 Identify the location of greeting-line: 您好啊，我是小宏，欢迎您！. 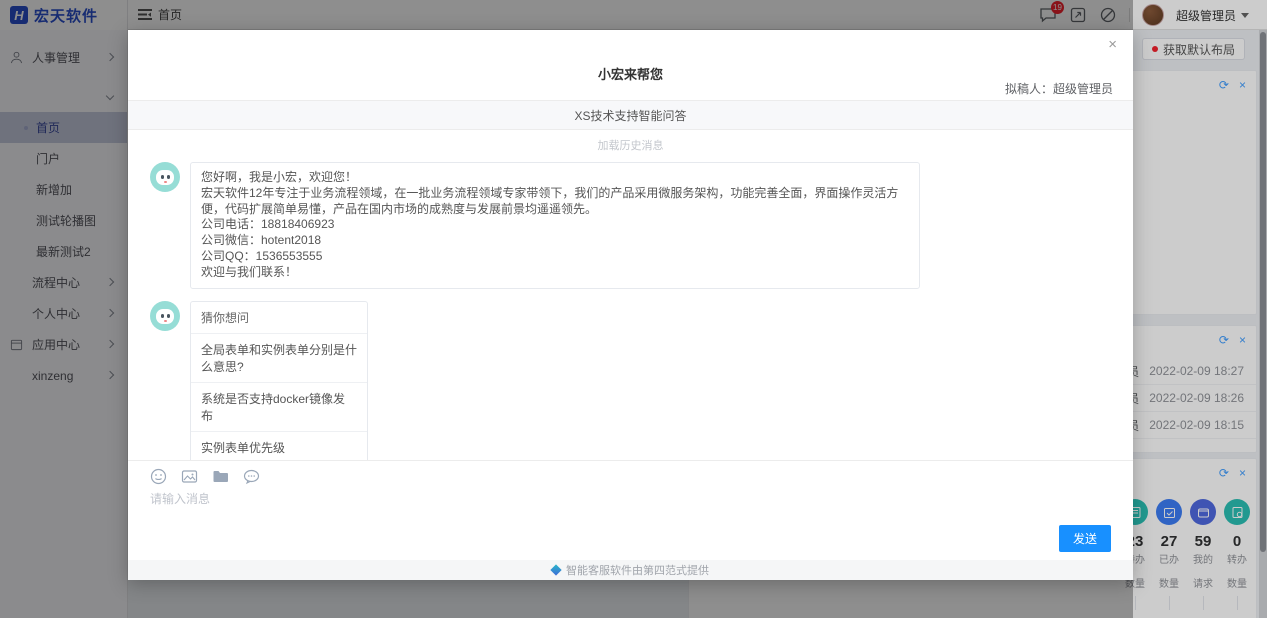
(279, 177).